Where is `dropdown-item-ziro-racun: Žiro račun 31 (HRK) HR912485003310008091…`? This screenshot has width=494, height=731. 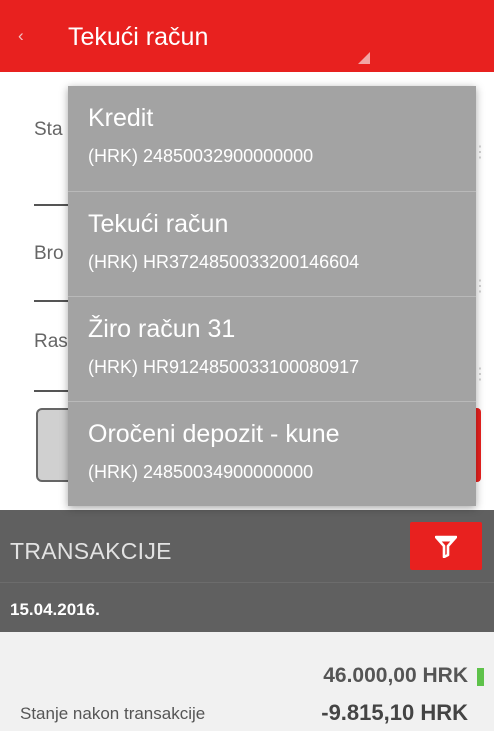 dropdown-item-ziro-racun: Žiro račun 31 (HRK) HR912485003310008091… is located at coordinates (272, 348).